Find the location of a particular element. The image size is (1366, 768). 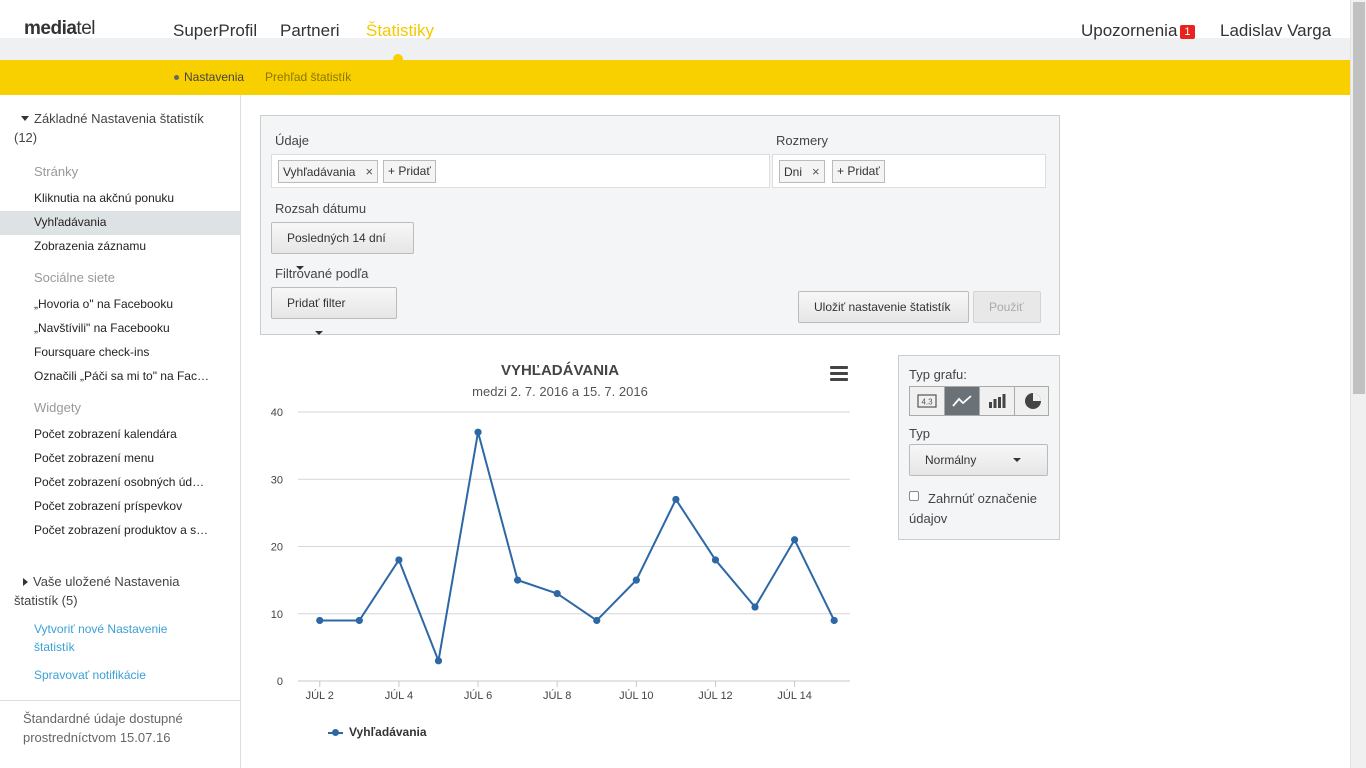

sidebar-item-kalendar: Počet zobrazení kalendára is located at coordinates (134, 434).